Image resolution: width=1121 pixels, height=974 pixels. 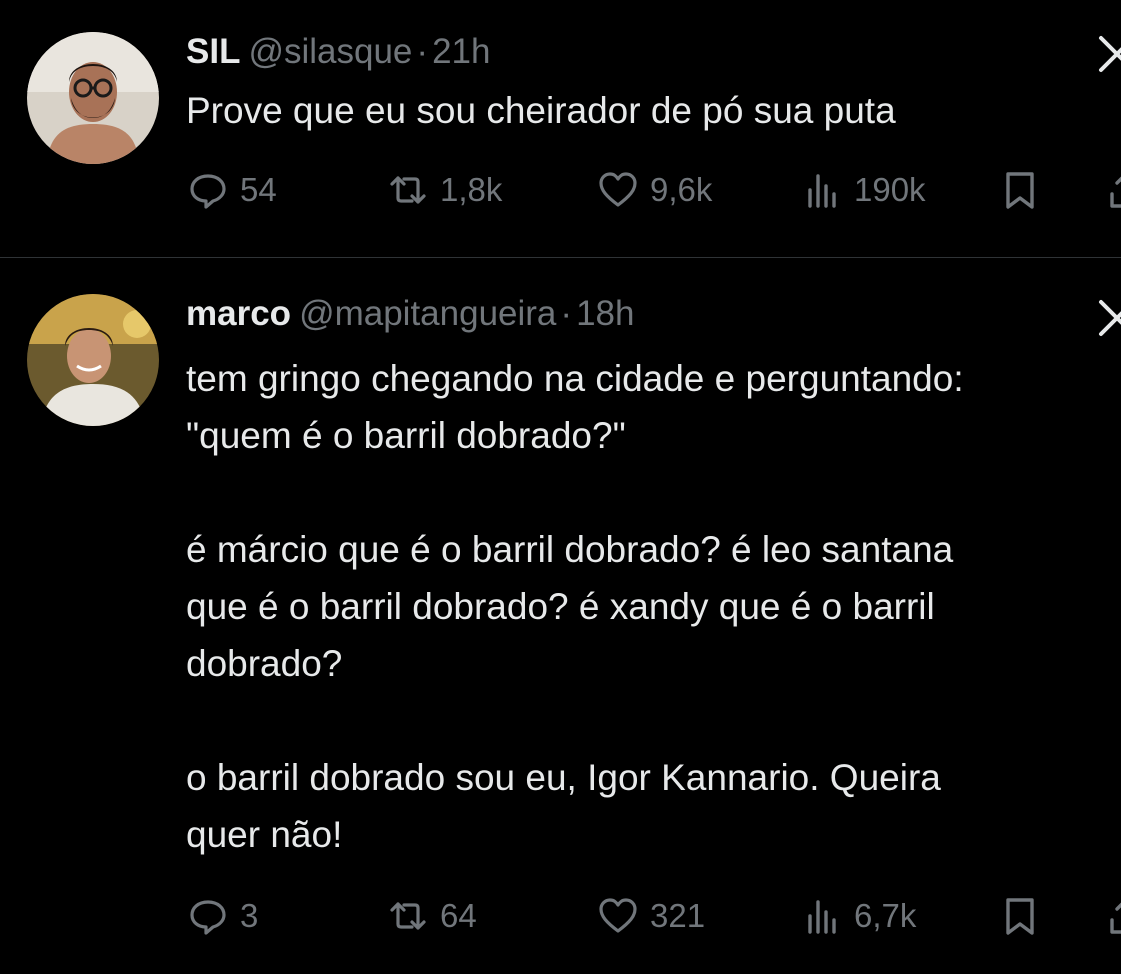 I want to click on retweet-count: 1,8k, so click(x=471, y=189).